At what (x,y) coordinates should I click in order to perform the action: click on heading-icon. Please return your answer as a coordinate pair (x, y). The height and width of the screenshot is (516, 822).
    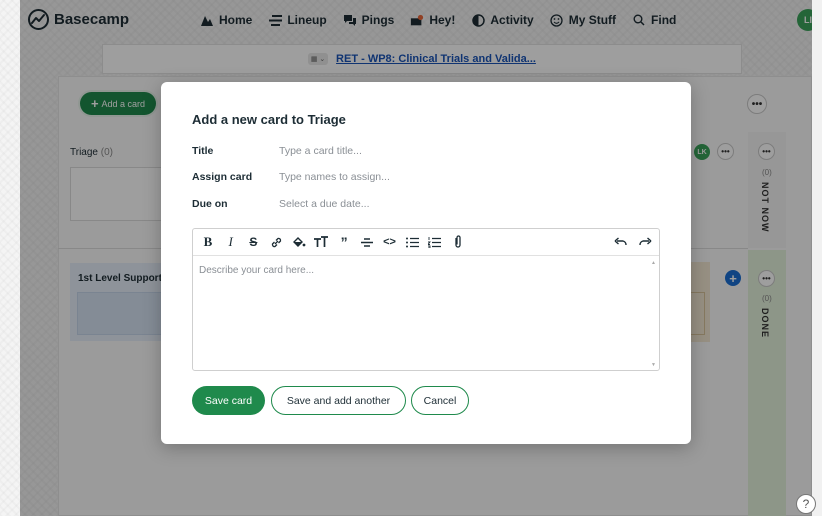
    Looking at the image, I should click on (321, 242).